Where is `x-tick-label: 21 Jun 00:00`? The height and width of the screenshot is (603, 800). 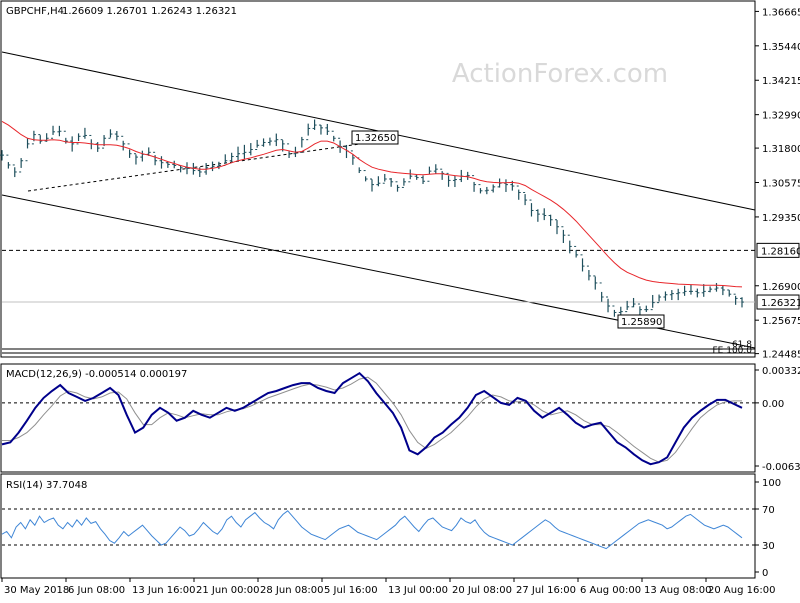 x-tick-label: 21 Jun 00:00 is located at coordinates (228, 590).